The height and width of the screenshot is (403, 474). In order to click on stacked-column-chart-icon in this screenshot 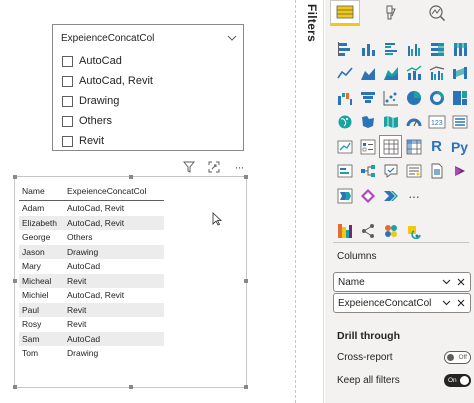, I will do `click(367, 48)`.